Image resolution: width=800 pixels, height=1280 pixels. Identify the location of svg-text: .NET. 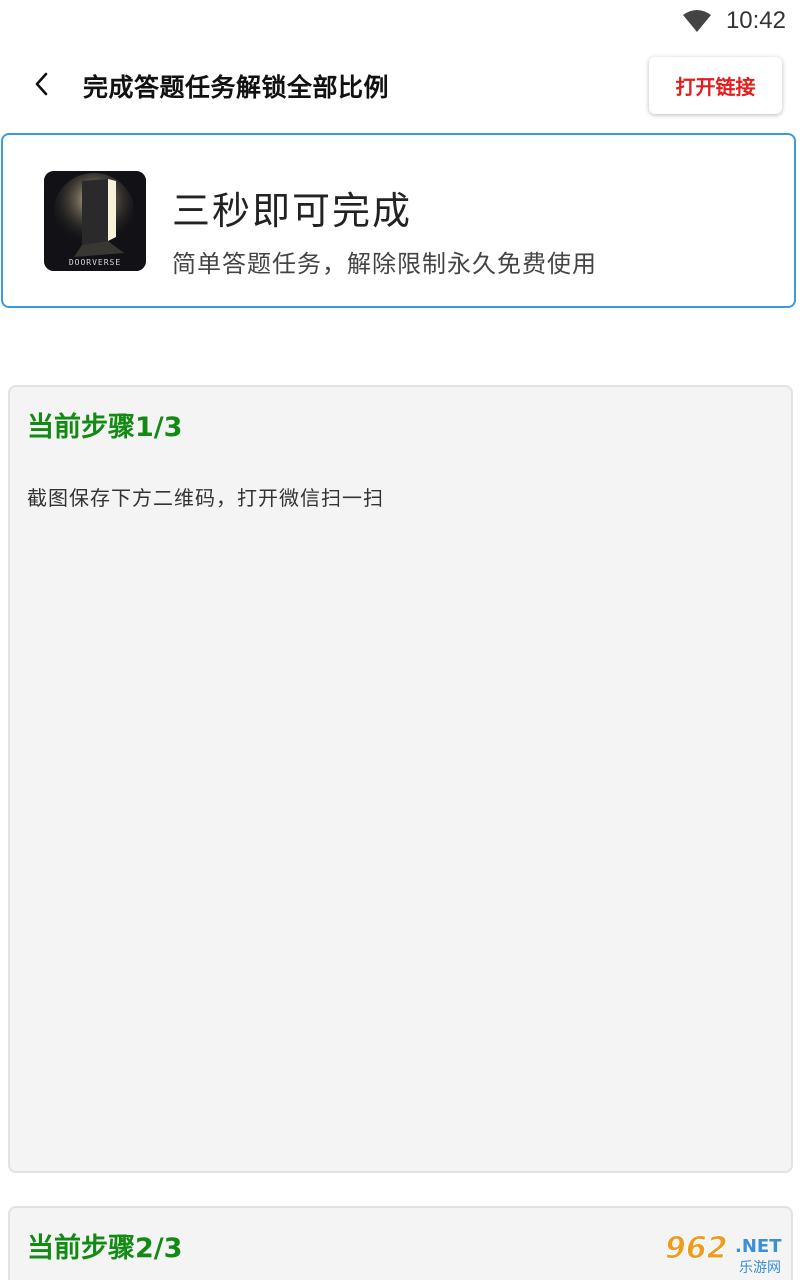
(758, 1246).